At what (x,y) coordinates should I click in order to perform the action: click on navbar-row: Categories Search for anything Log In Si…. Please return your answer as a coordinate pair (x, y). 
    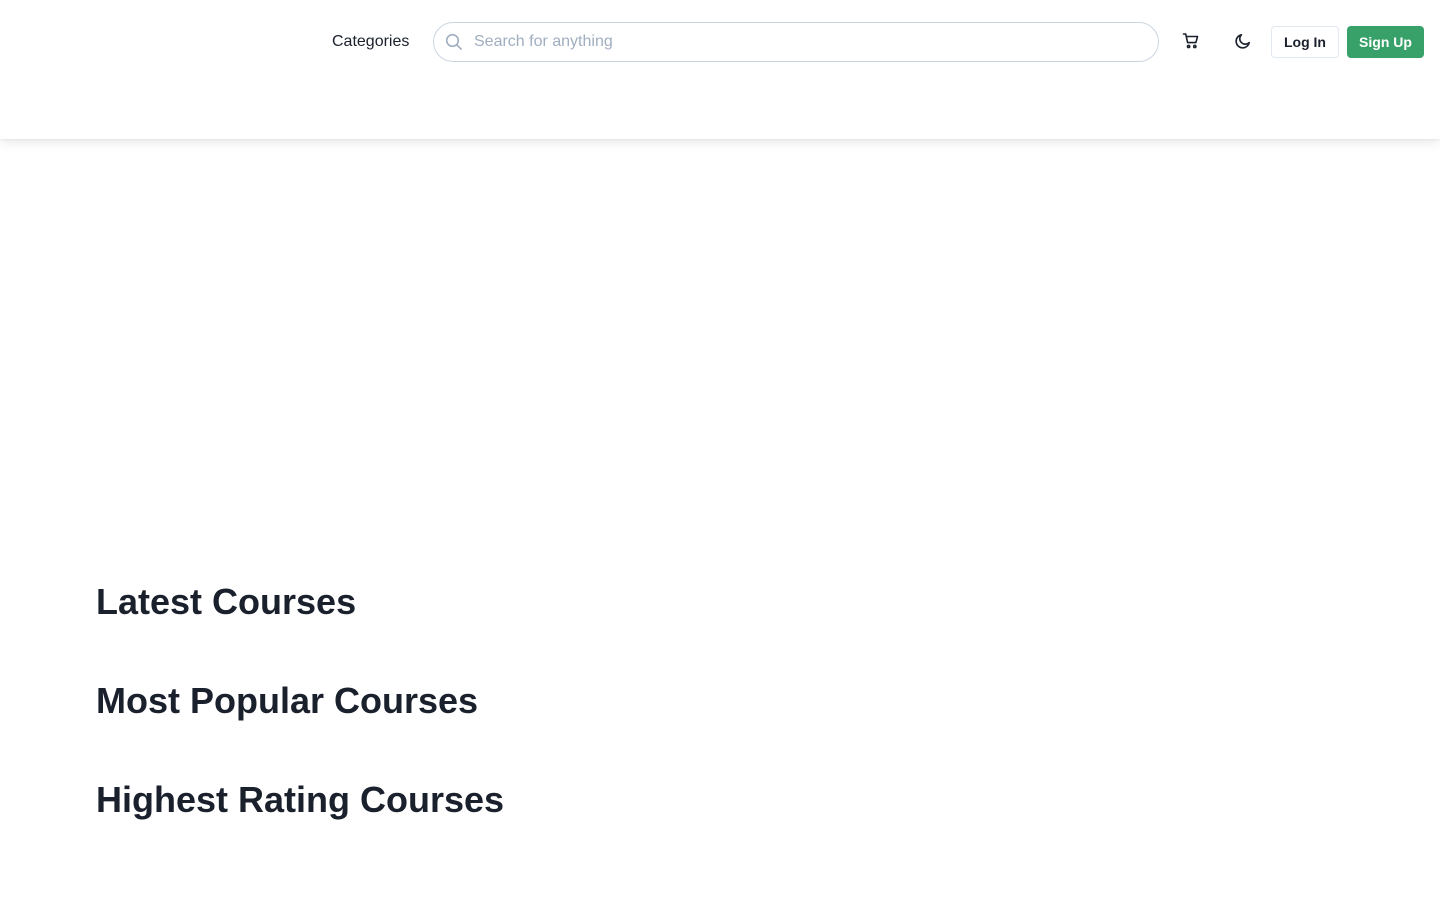
    Looking at the image, I should click on (720, 42).